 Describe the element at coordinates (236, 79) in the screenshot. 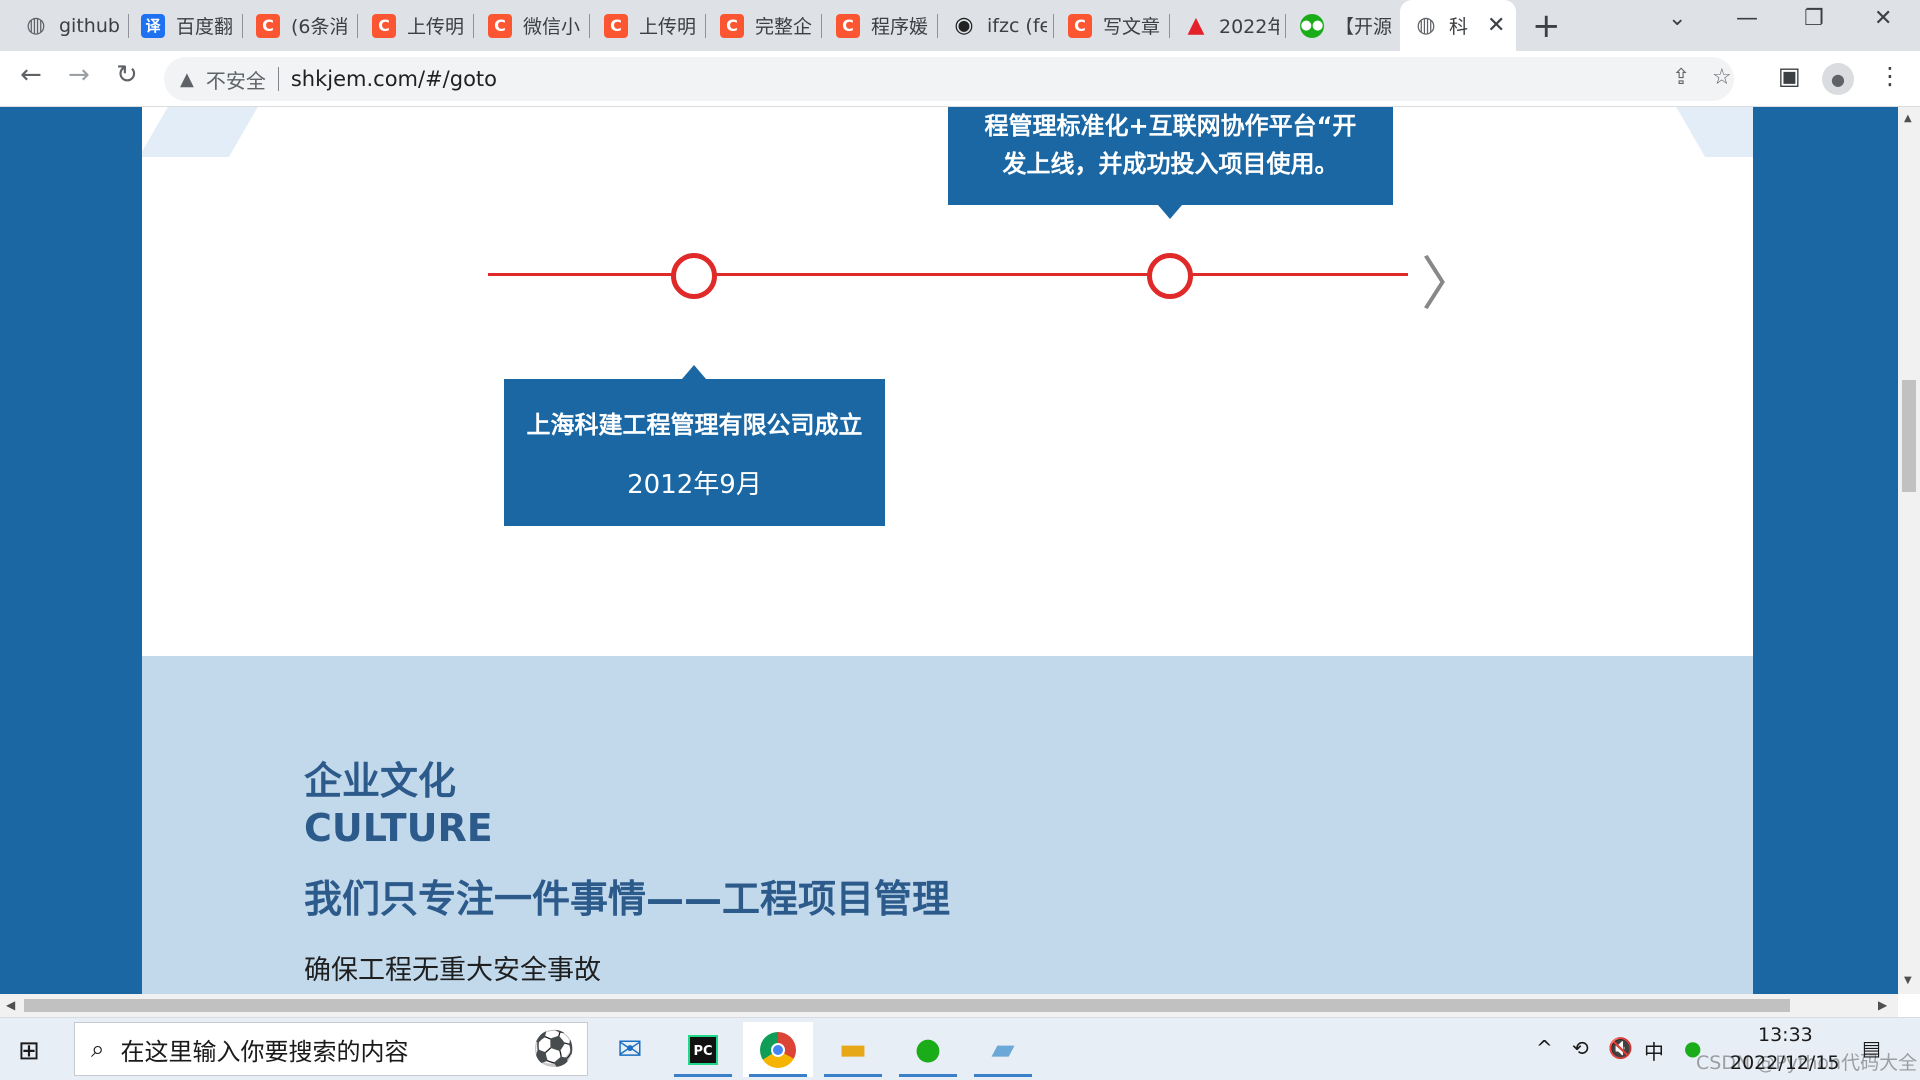

I see `security-label: 不安全` at that location.